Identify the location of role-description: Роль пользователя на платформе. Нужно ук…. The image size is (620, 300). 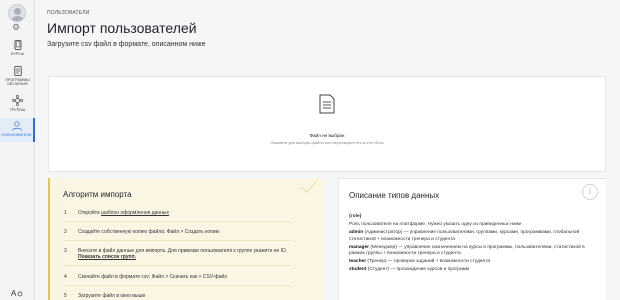
(435, 225).